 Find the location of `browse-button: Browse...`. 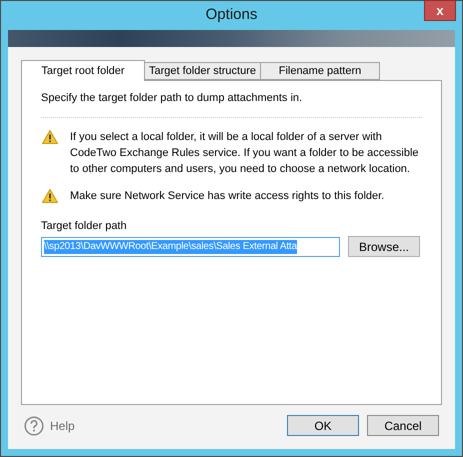

browse-button: Browse... is located at coordinates (384, 246).